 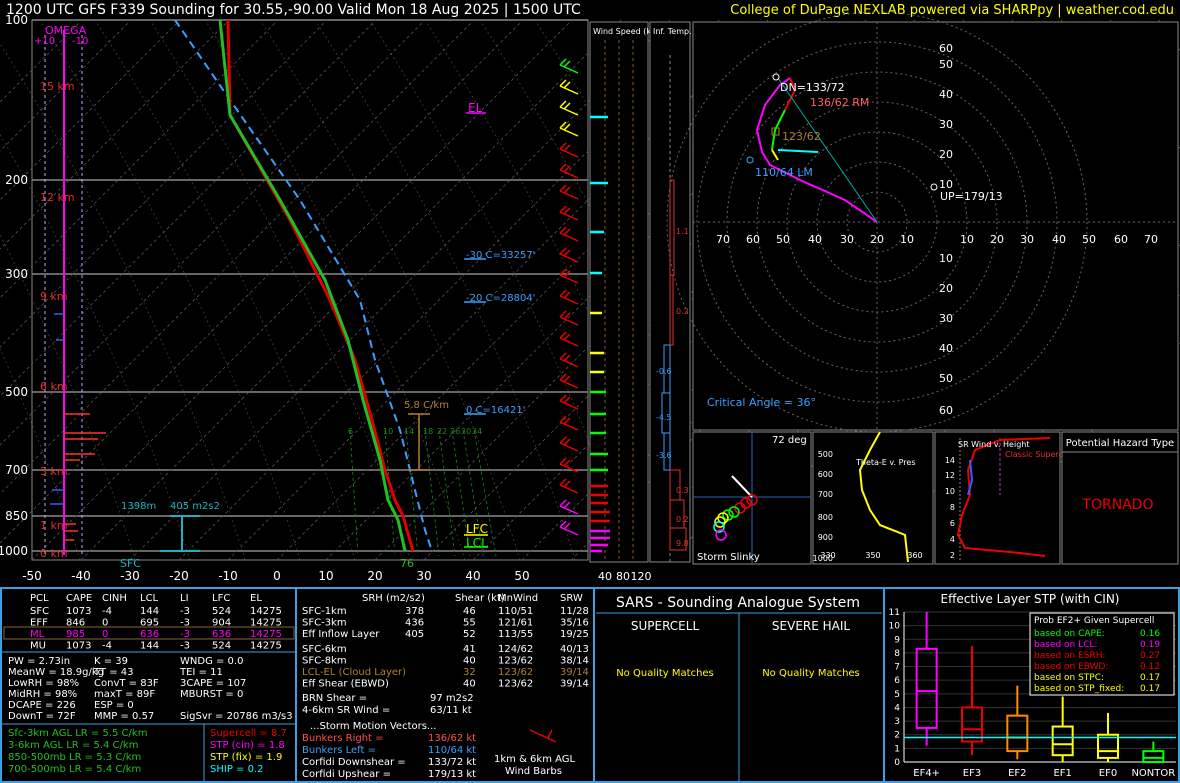 What do you see at coordinates (469, 672) in the screenshot?
I see `kin-cell: 32` at bounding box center [469, 672].